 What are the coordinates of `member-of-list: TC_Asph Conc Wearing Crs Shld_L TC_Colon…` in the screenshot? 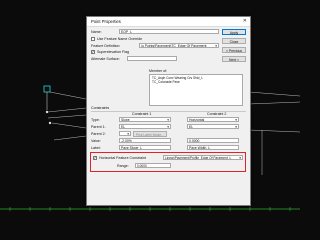 It's located at (196, 90).